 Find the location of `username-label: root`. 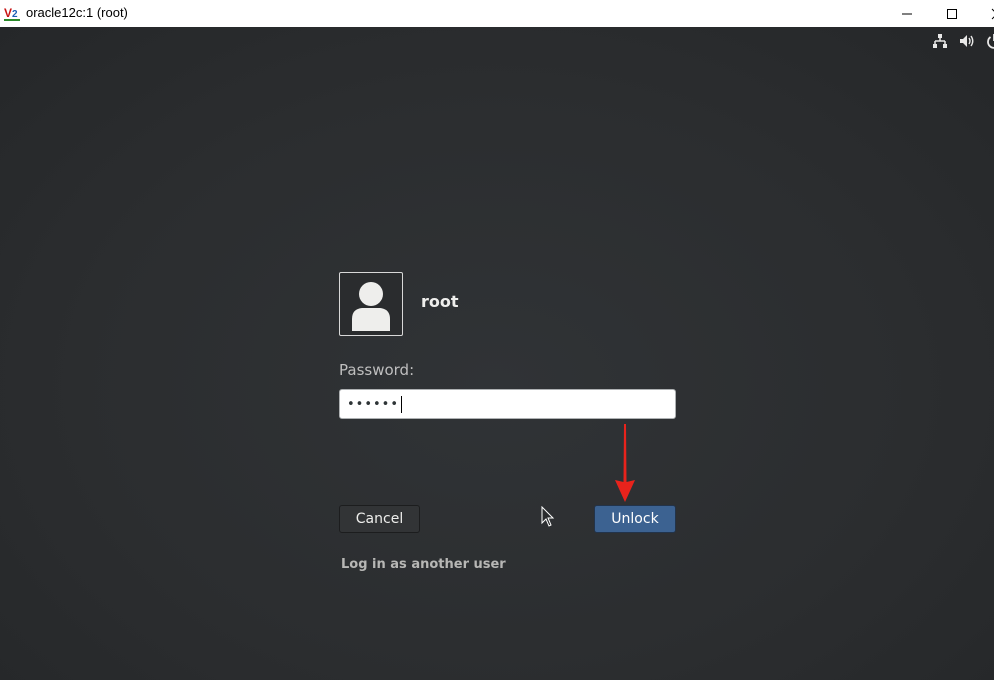

username-label: root is located at coordinates (440, 301).